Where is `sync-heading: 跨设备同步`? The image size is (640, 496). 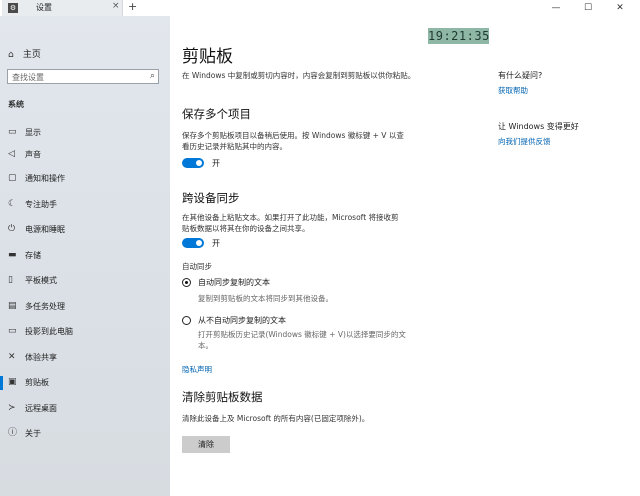
sync-heading: 跨设备同步 is located at coordinates (211, 198).